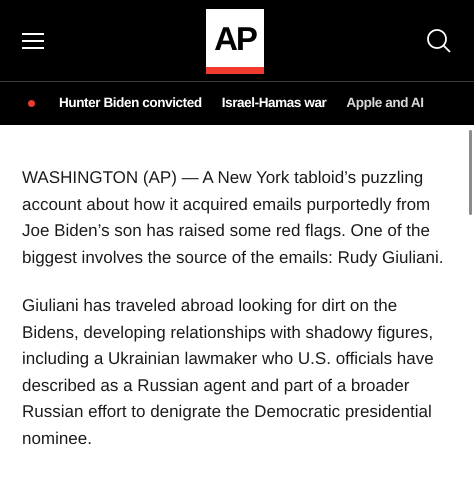 The image size is (474, 493). I want to click on search-icon, so click(439, 41).